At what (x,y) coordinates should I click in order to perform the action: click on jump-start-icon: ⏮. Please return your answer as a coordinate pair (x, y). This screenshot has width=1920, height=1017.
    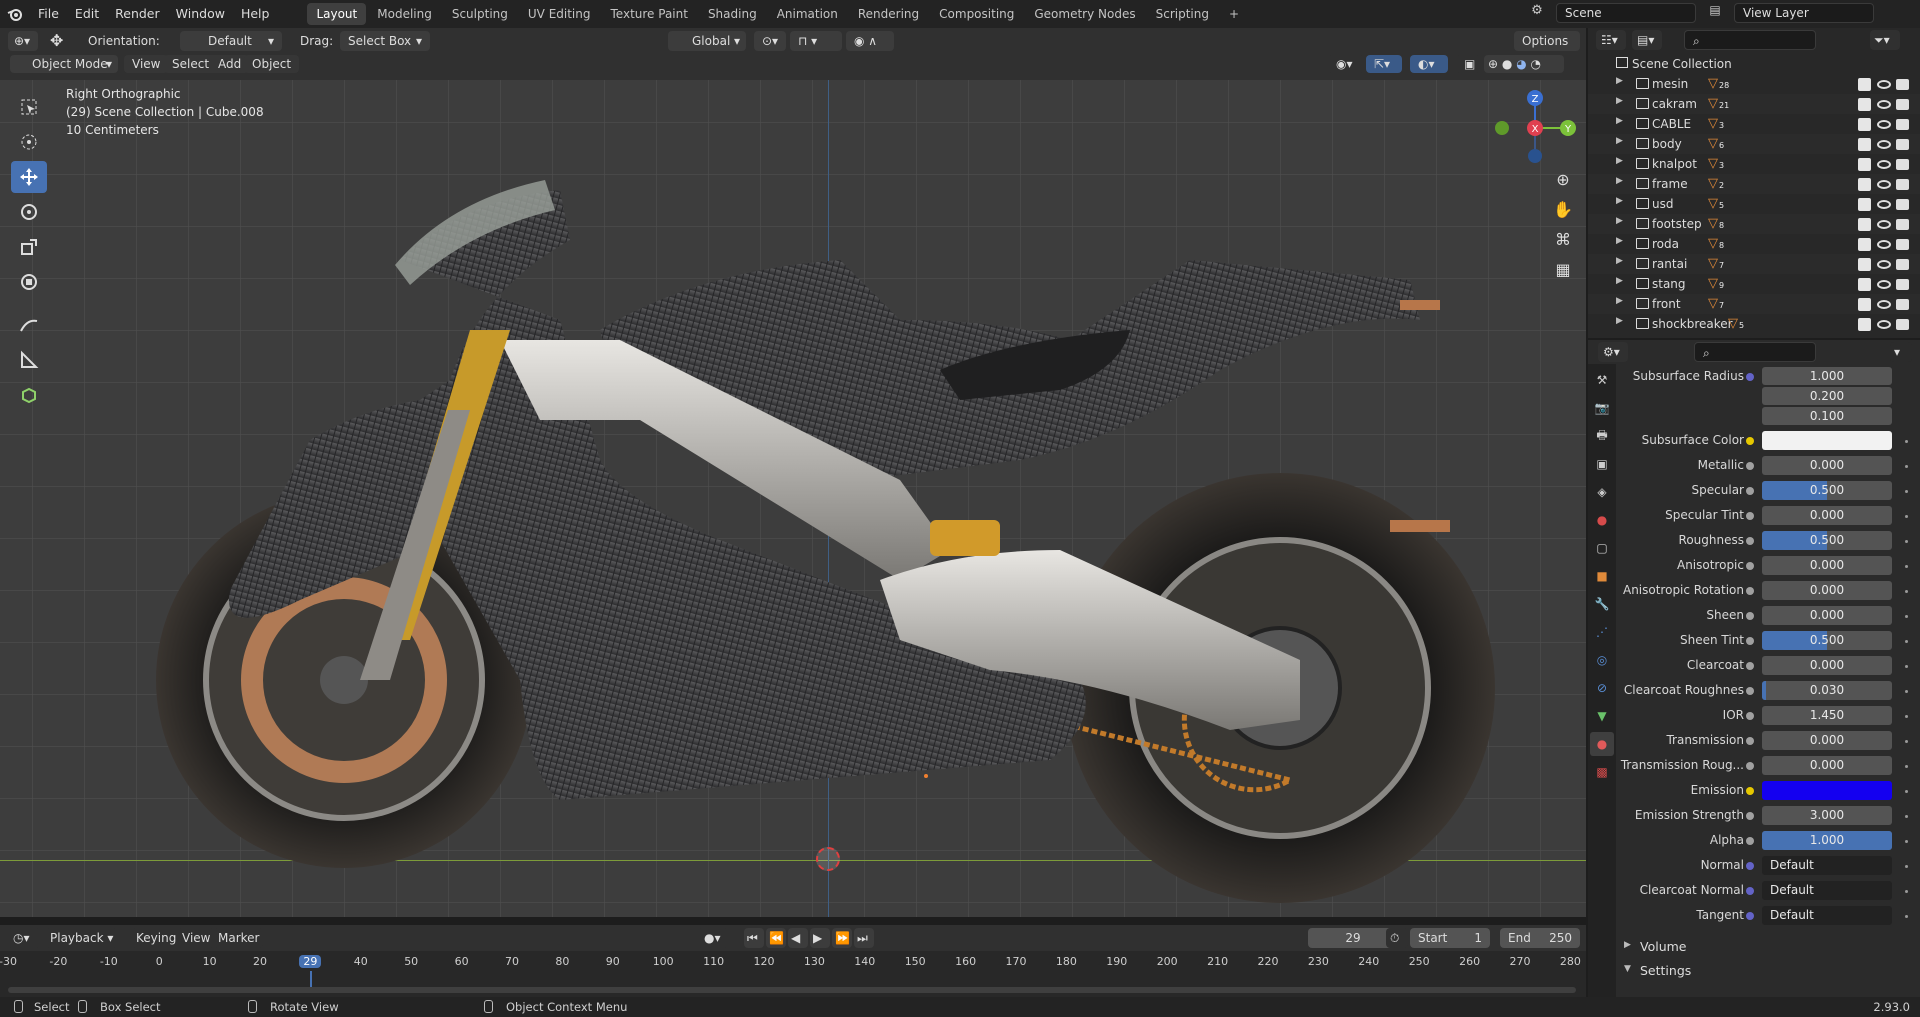
    Looking at the image, I should click on (754, 938).